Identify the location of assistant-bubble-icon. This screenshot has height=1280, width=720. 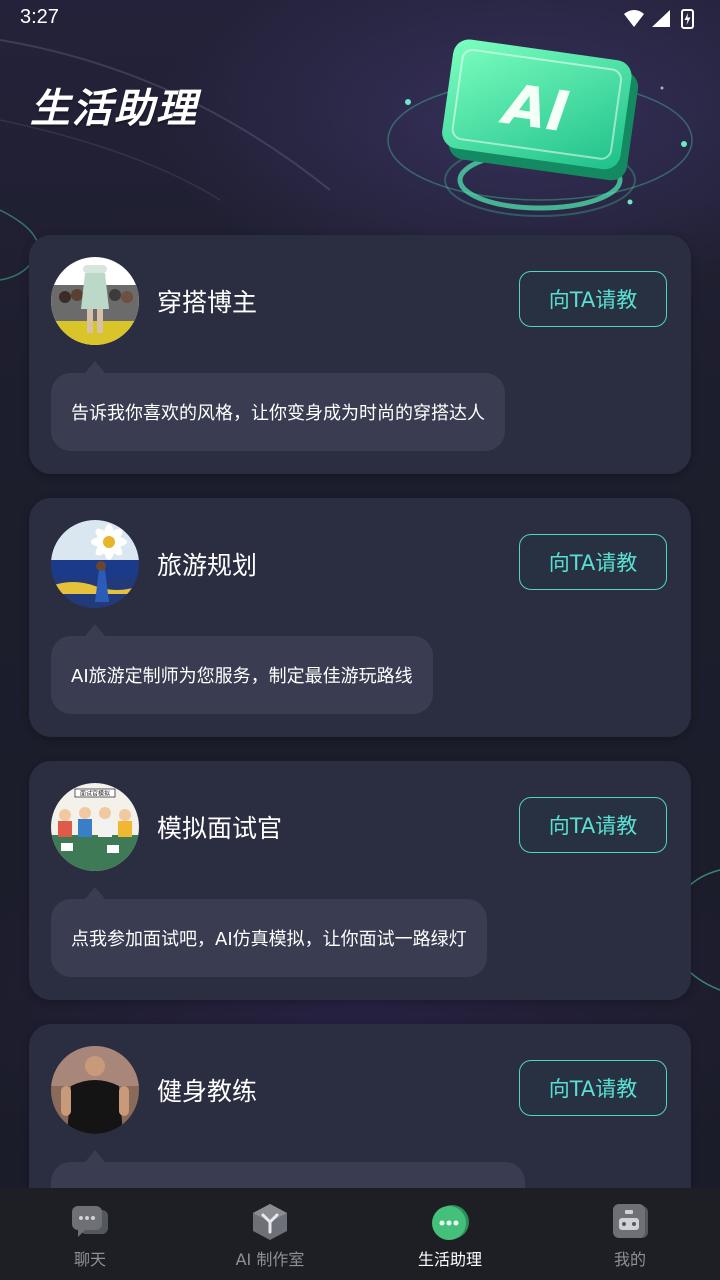
(450, 1222).